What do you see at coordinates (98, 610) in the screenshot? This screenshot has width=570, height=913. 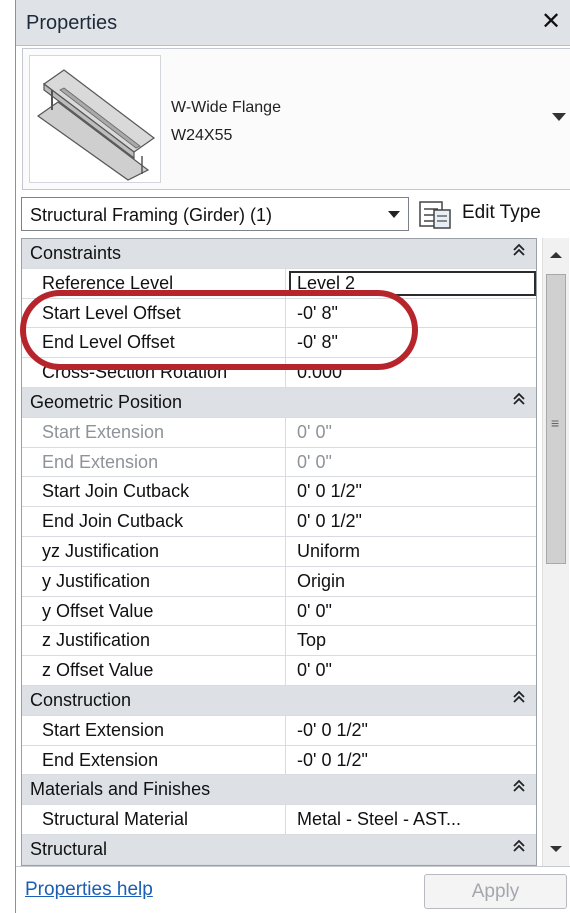 I see `parameter-name: y Offset Value` at bounding box center [98, 610].